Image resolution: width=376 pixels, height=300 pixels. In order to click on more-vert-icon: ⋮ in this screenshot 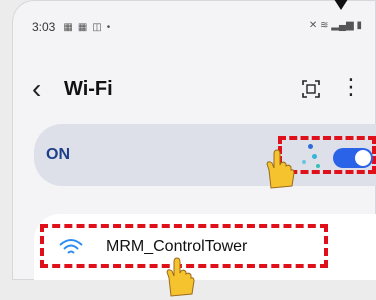, I will do `click(351, 87)`.